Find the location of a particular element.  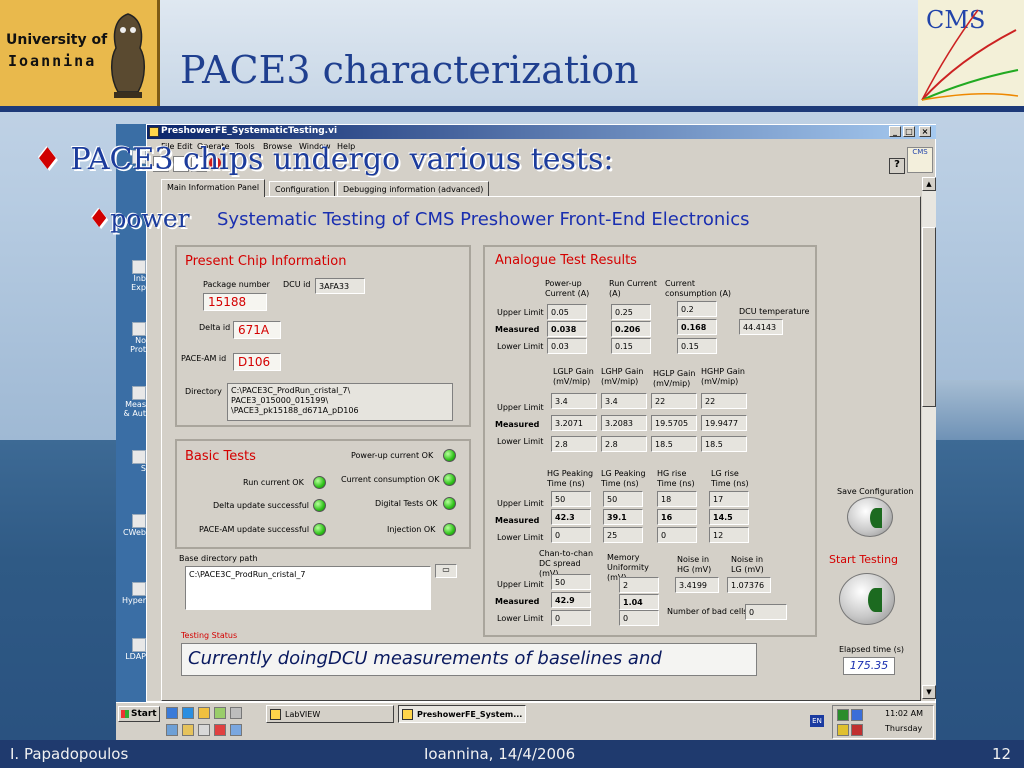

start-testing-label: Start Testing is located at coordinates (864, 559).